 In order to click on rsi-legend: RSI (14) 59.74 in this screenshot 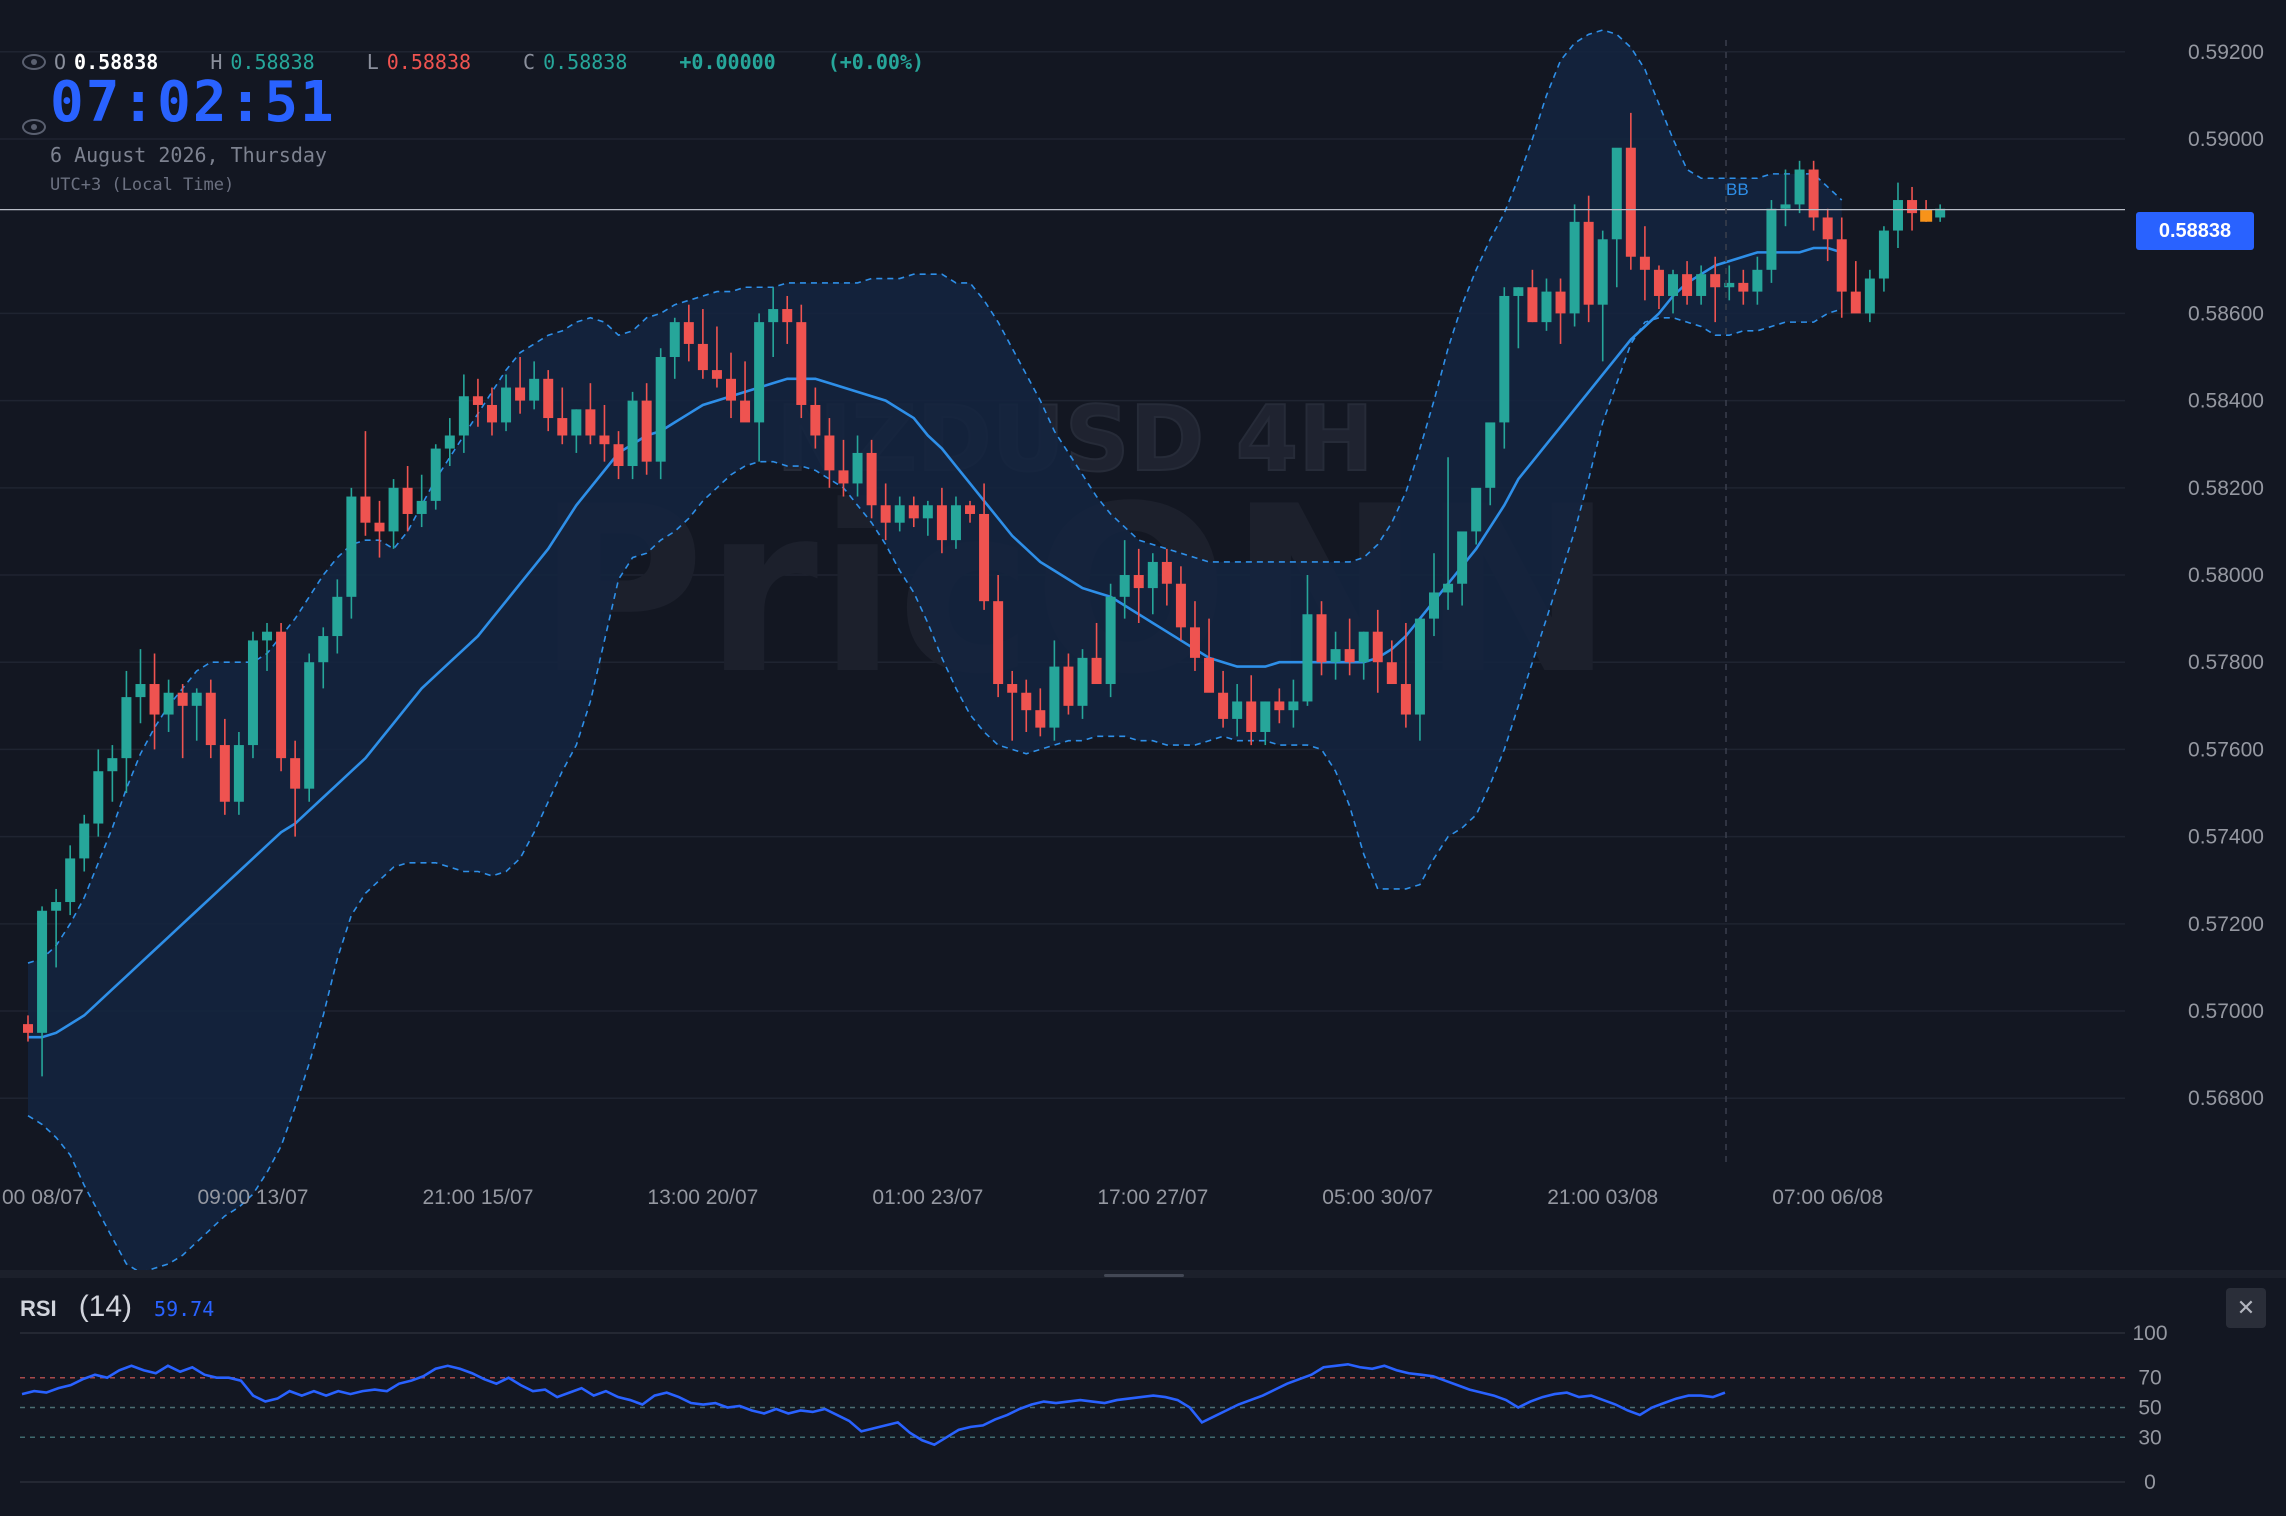, I will do `click(117, 1307)`.